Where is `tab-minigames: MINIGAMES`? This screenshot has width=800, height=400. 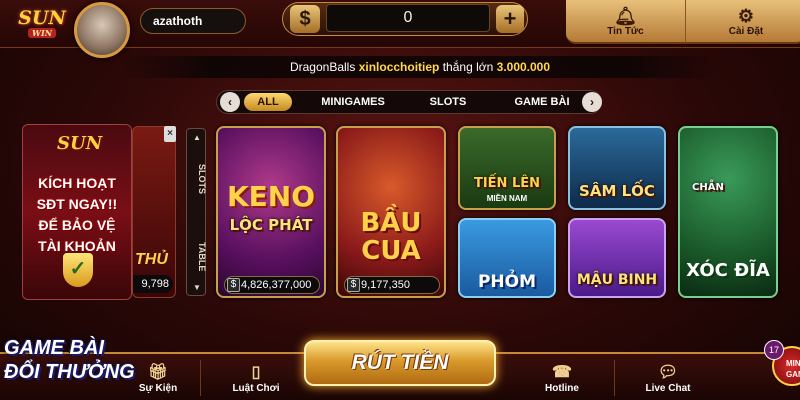 tab-minigames: MINIGAMES is located at coordinates (353, 102).